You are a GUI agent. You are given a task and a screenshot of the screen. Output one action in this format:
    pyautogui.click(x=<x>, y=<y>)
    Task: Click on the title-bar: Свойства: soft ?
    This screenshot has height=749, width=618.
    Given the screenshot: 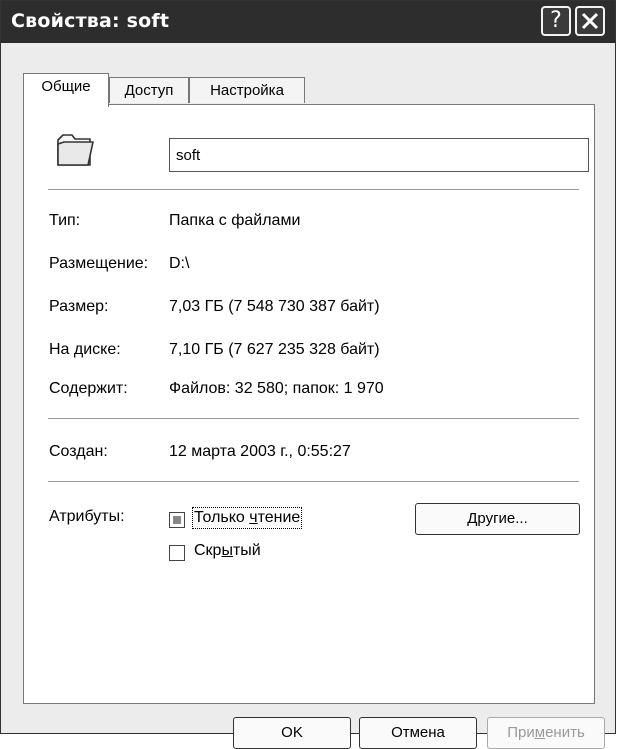 What is the action you would take?
    pyautogui.click(x=308, y=22)
    